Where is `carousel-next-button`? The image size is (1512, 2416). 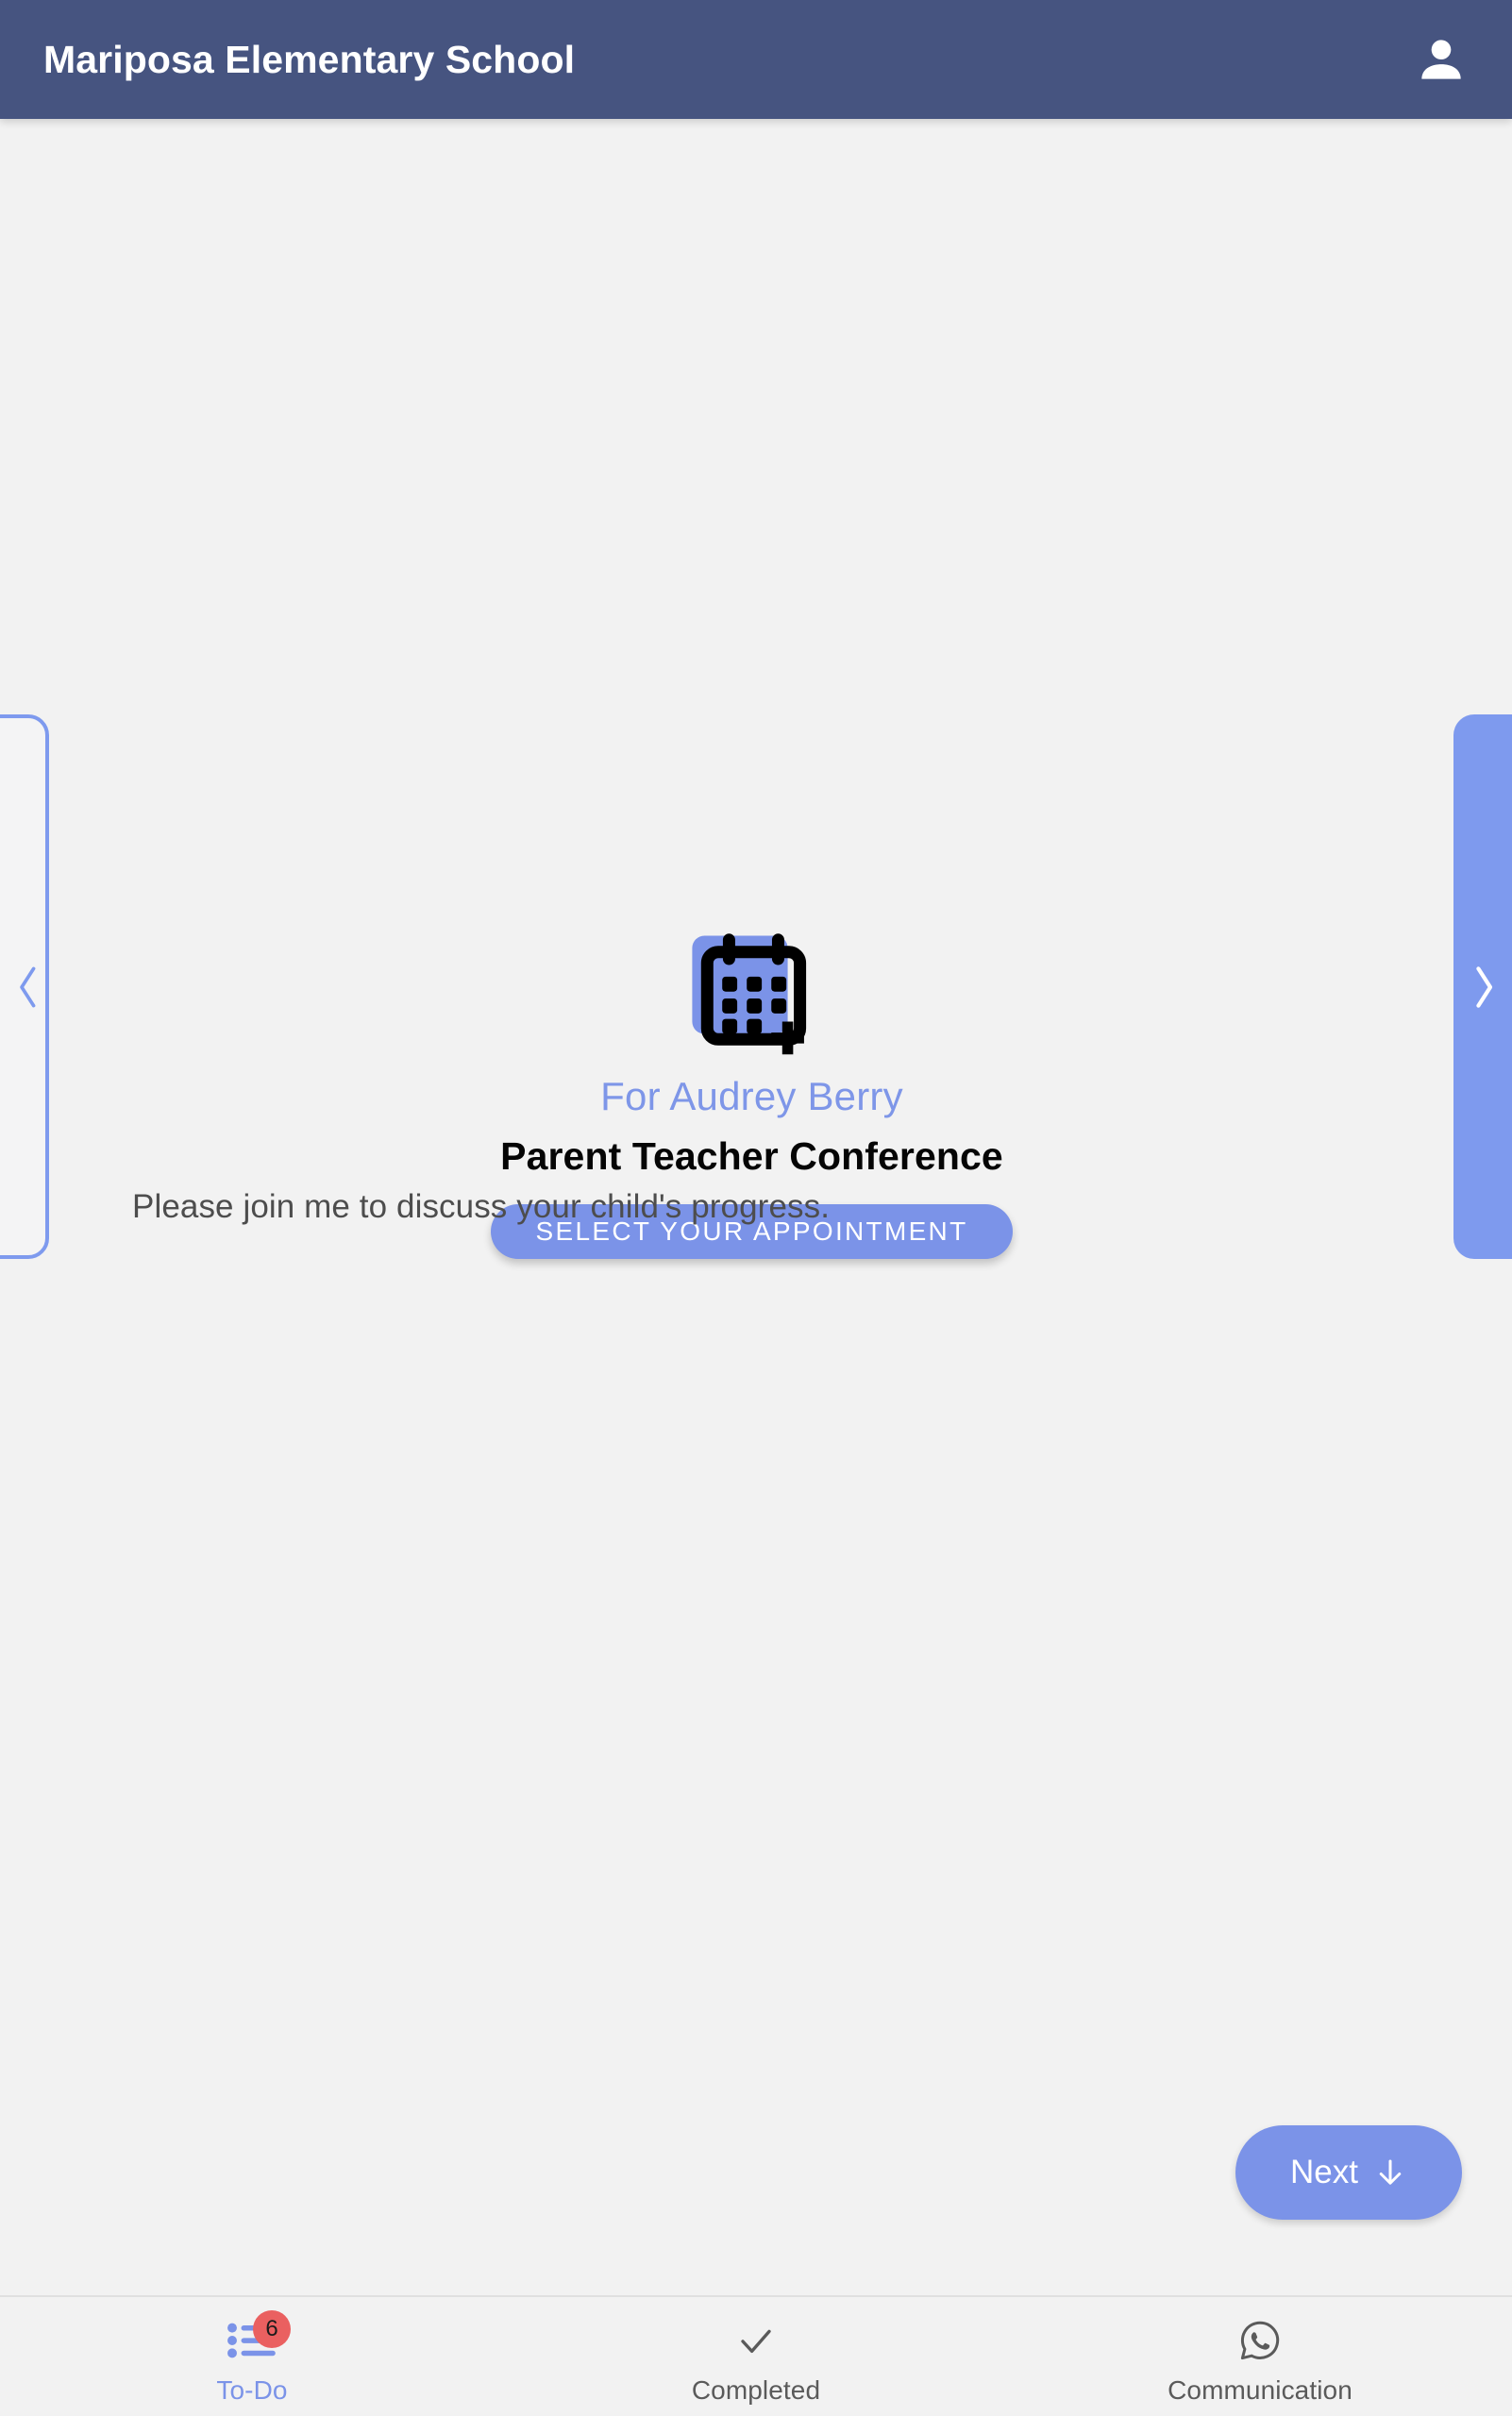
carousel-next-button is located at coordinates (1483, 986).